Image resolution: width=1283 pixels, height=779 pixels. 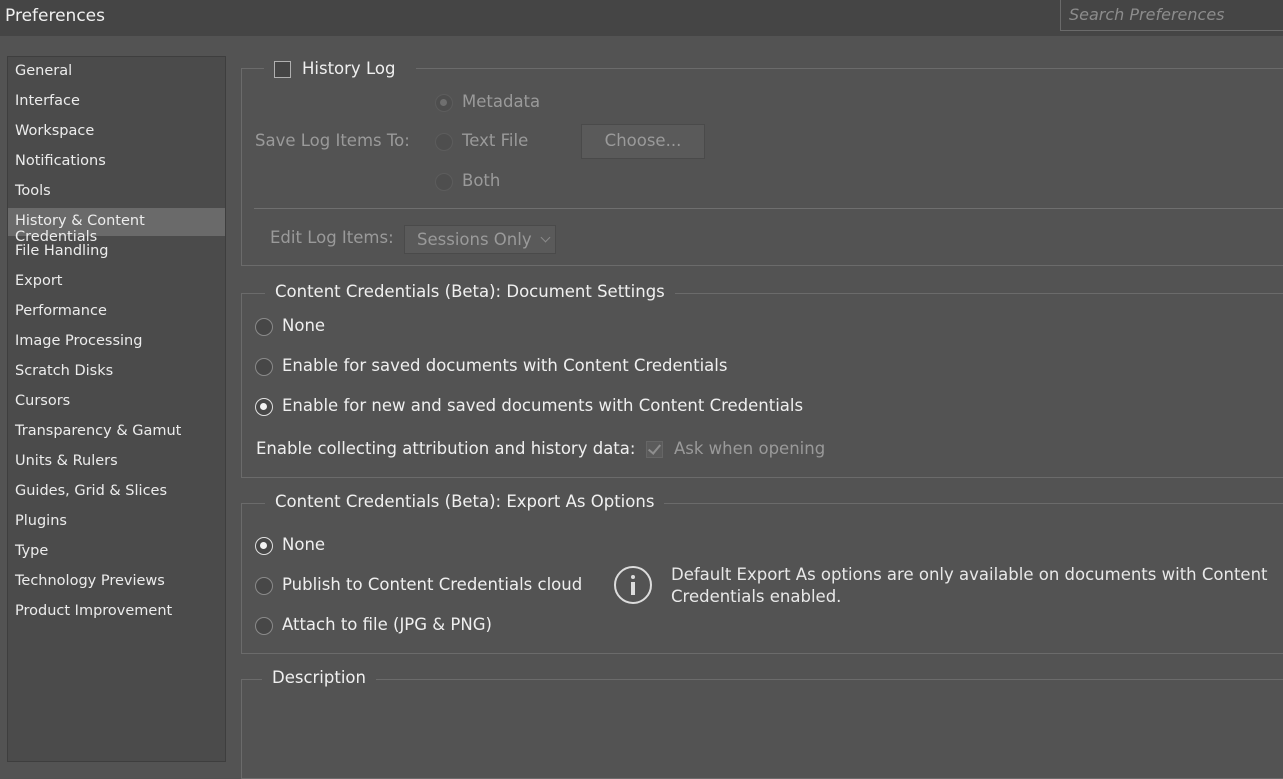 What do you see at coordinates (116, 162) in the screenshot?
I see `sidebar-item-notifications: Notifications` at bounding box center [116, 162].